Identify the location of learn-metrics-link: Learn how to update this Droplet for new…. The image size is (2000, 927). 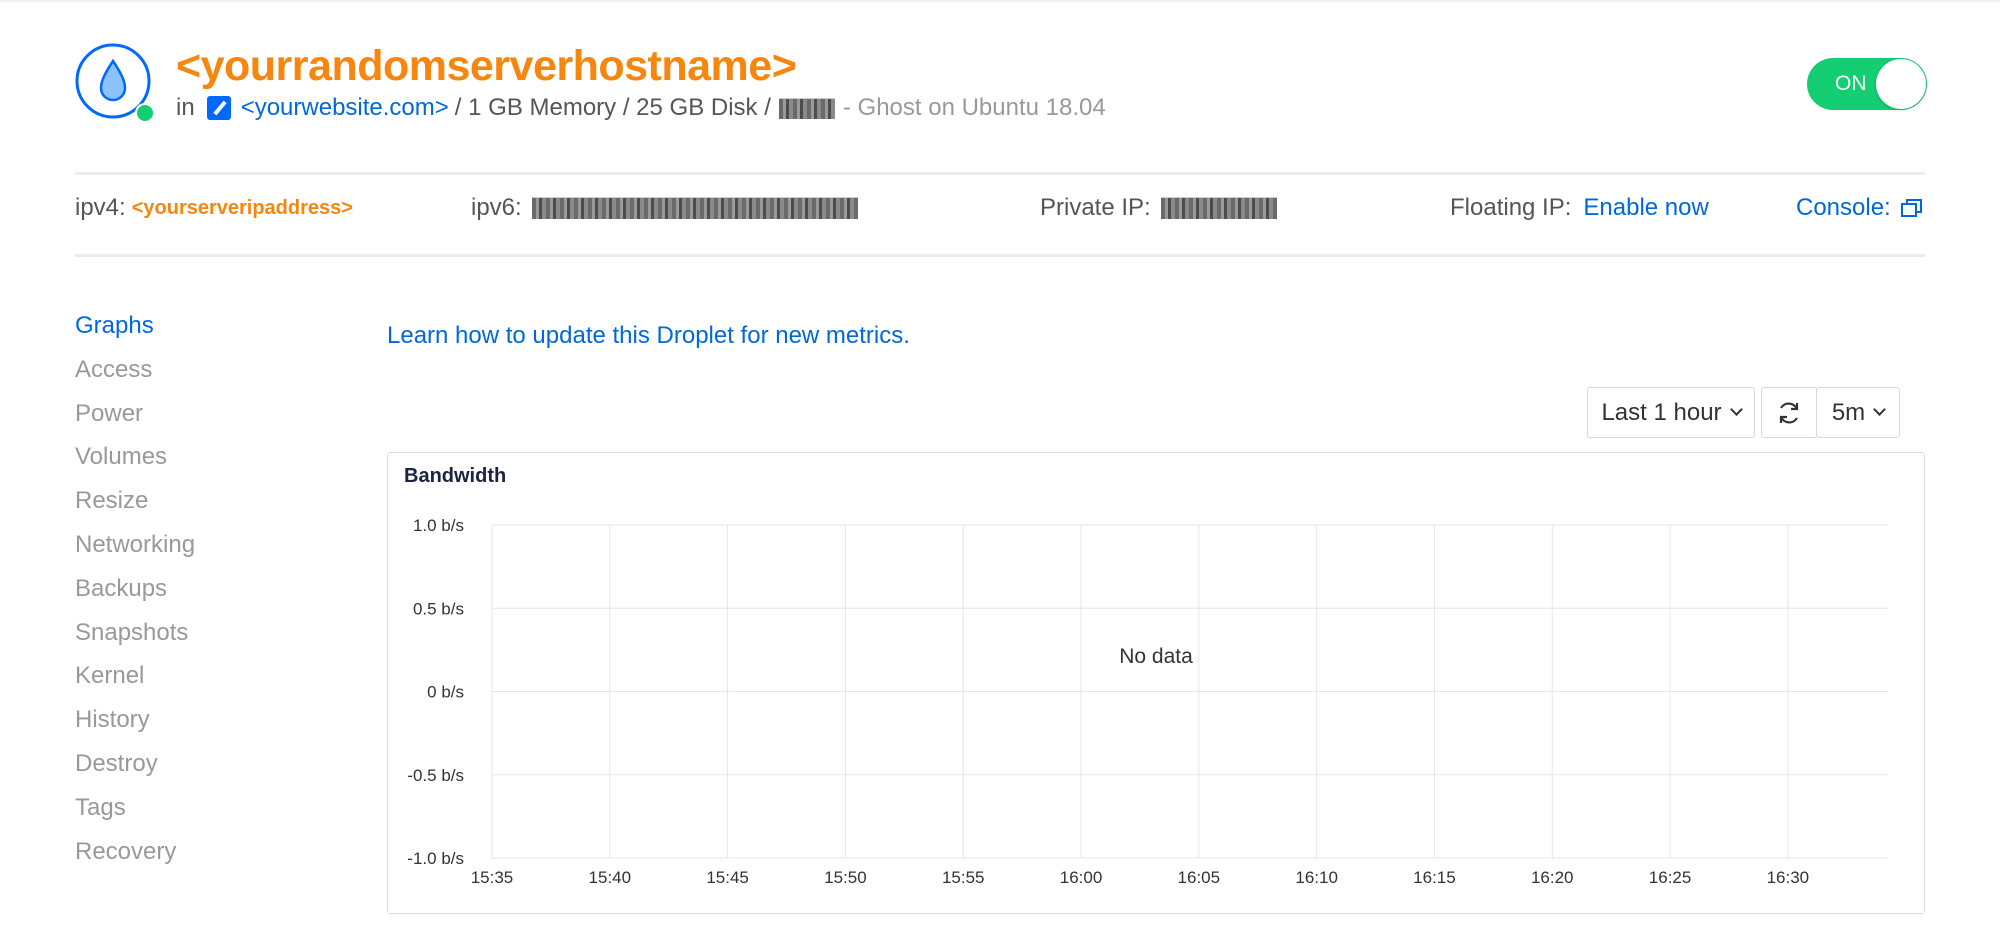
(648, 336).